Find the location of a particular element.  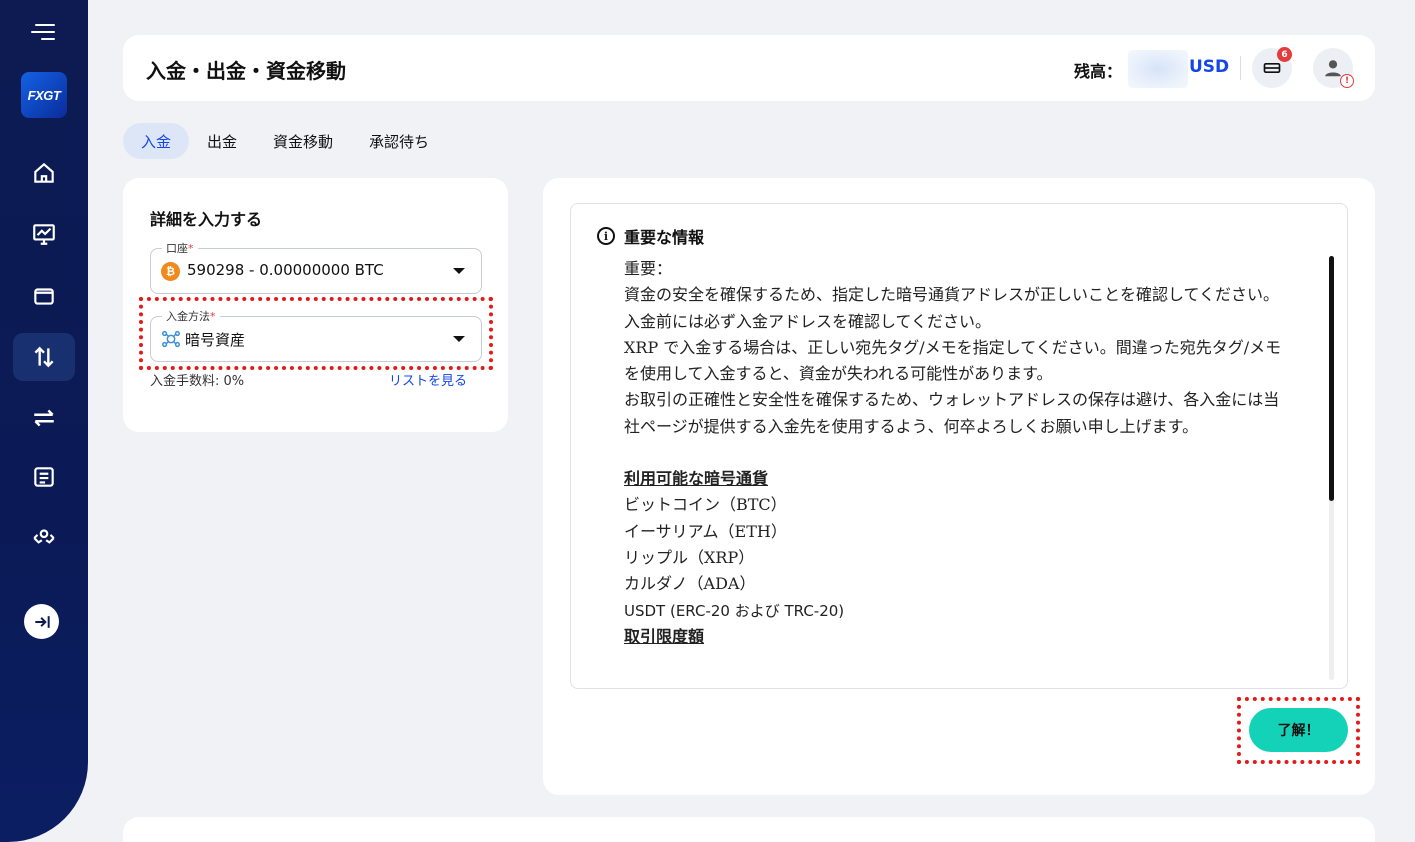

account-value: 590298 - 0.00000000 BTC is located at coordinates (285, 270).